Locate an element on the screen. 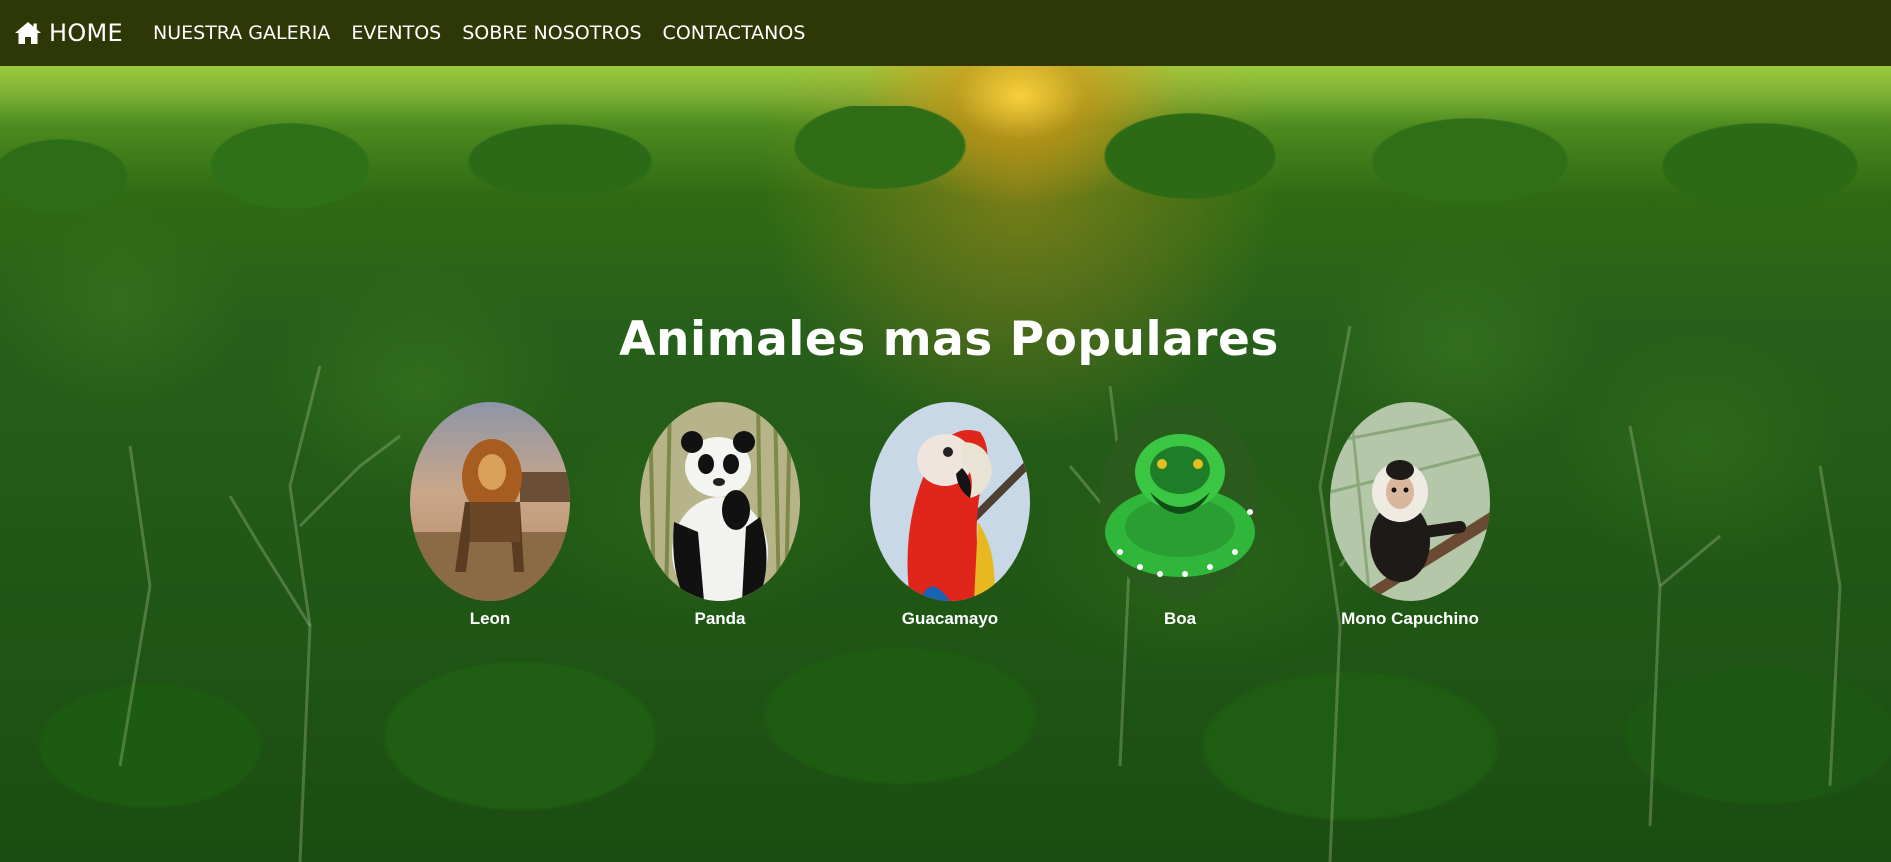 The image size is (1891, 862). animal-name: Leon is located at coordinates (490, 618).